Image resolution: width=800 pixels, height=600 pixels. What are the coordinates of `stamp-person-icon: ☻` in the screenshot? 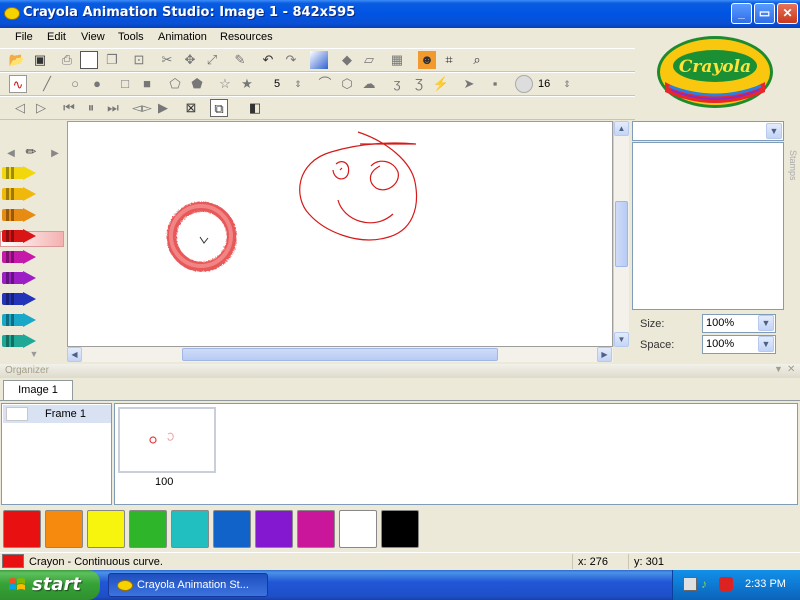 It's located at (427, 60).